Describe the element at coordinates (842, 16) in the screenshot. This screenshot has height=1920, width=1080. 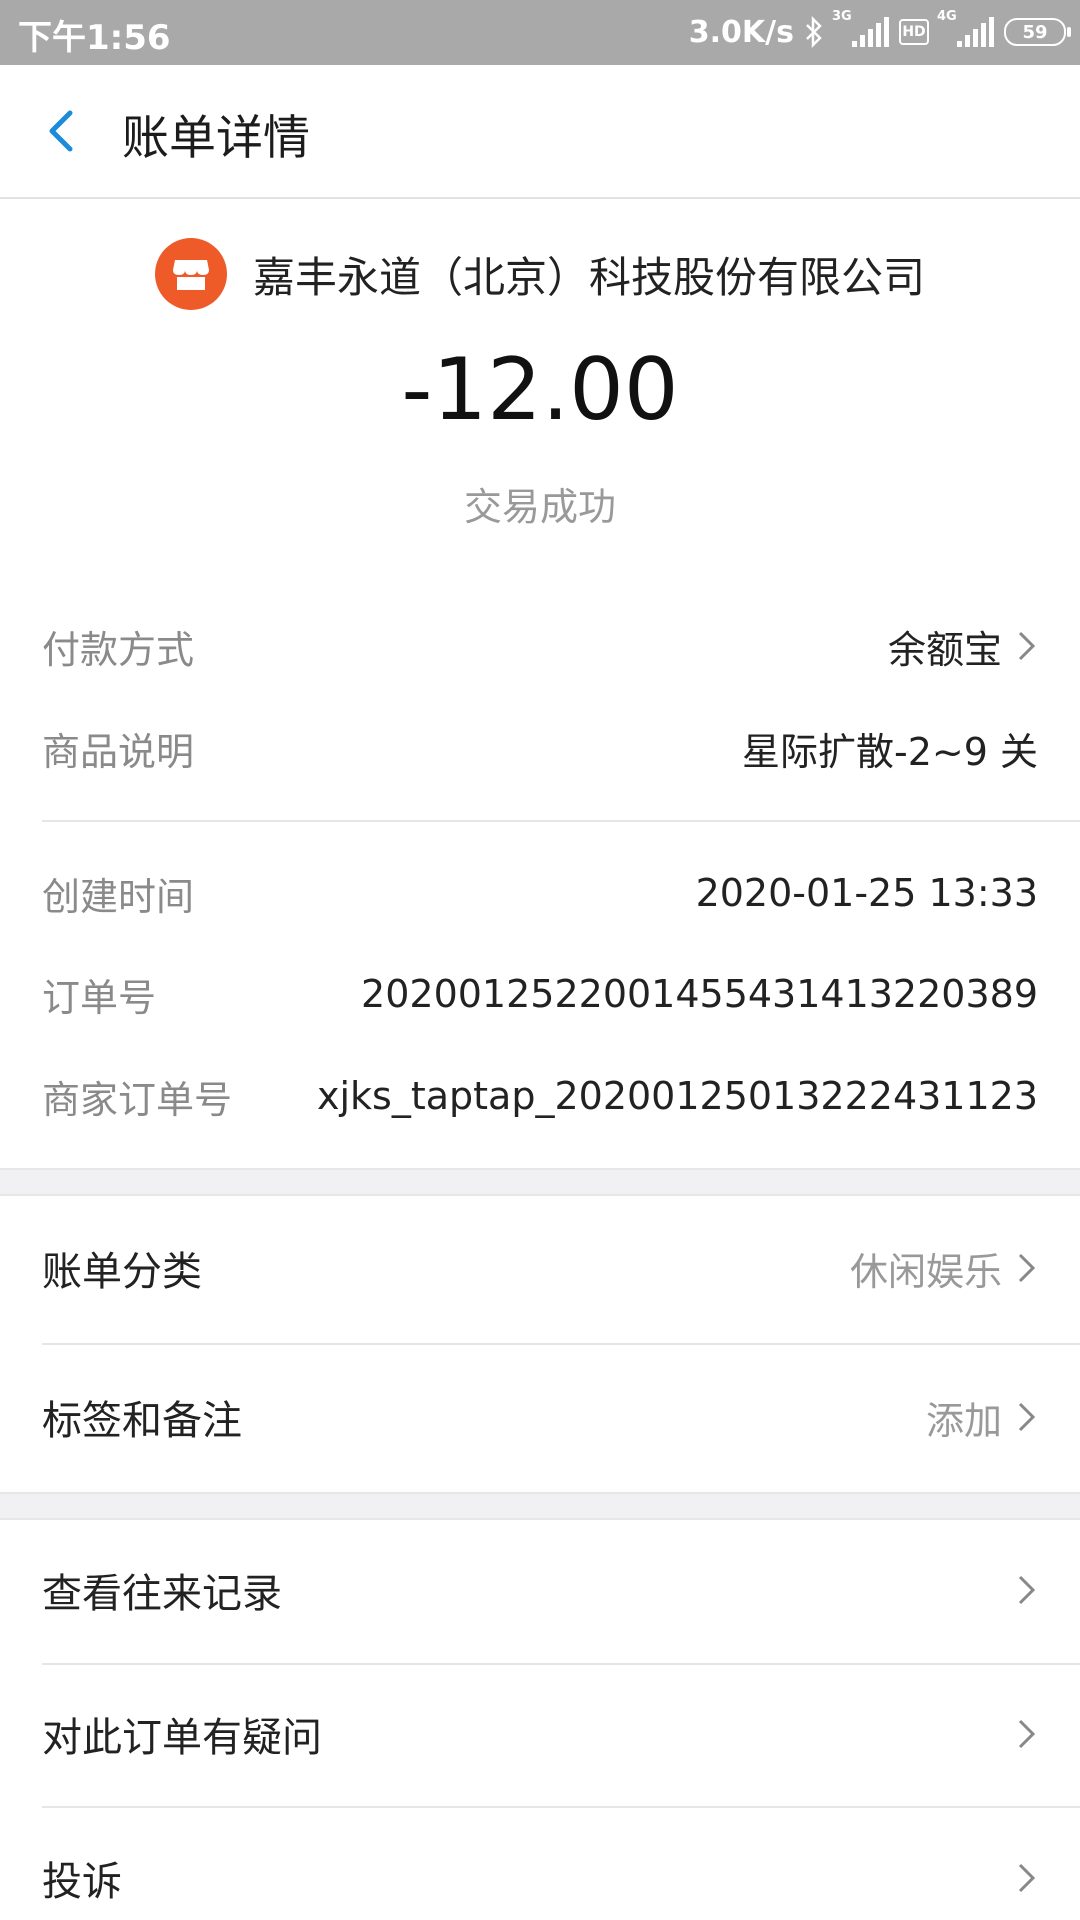
I see `signal-3g-label: 3G` at that location.